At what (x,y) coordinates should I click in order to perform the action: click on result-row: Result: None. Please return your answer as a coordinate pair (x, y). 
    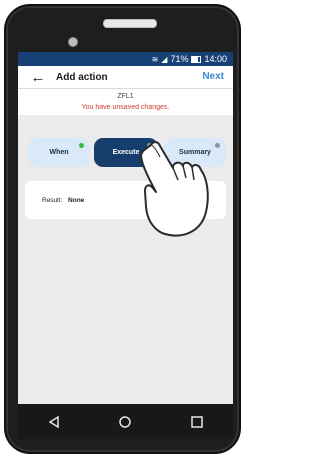
    Looking at the image, I should click on (63, 200).